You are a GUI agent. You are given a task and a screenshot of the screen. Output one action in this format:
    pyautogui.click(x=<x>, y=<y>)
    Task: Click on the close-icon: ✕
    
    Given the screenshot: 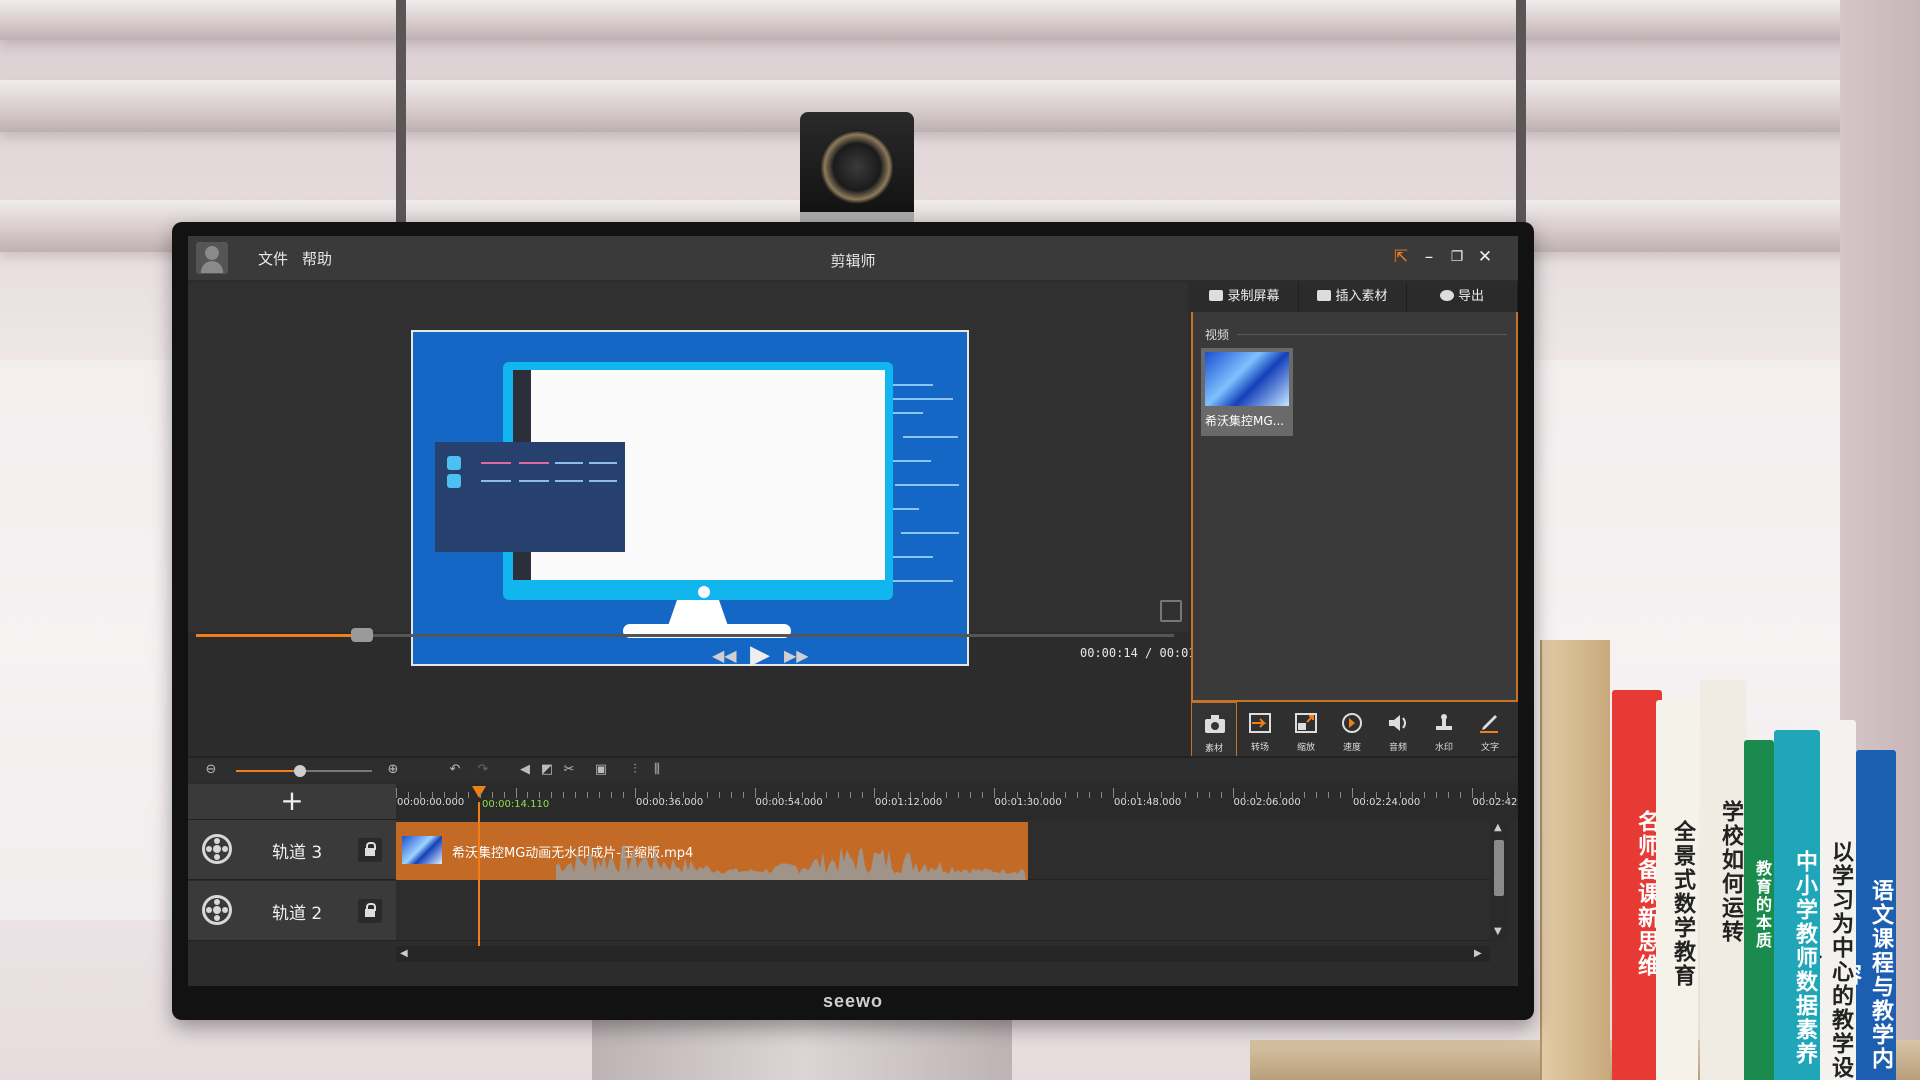 What is the action you would take?
    pyautogui.click(x=1485, y=257)
    